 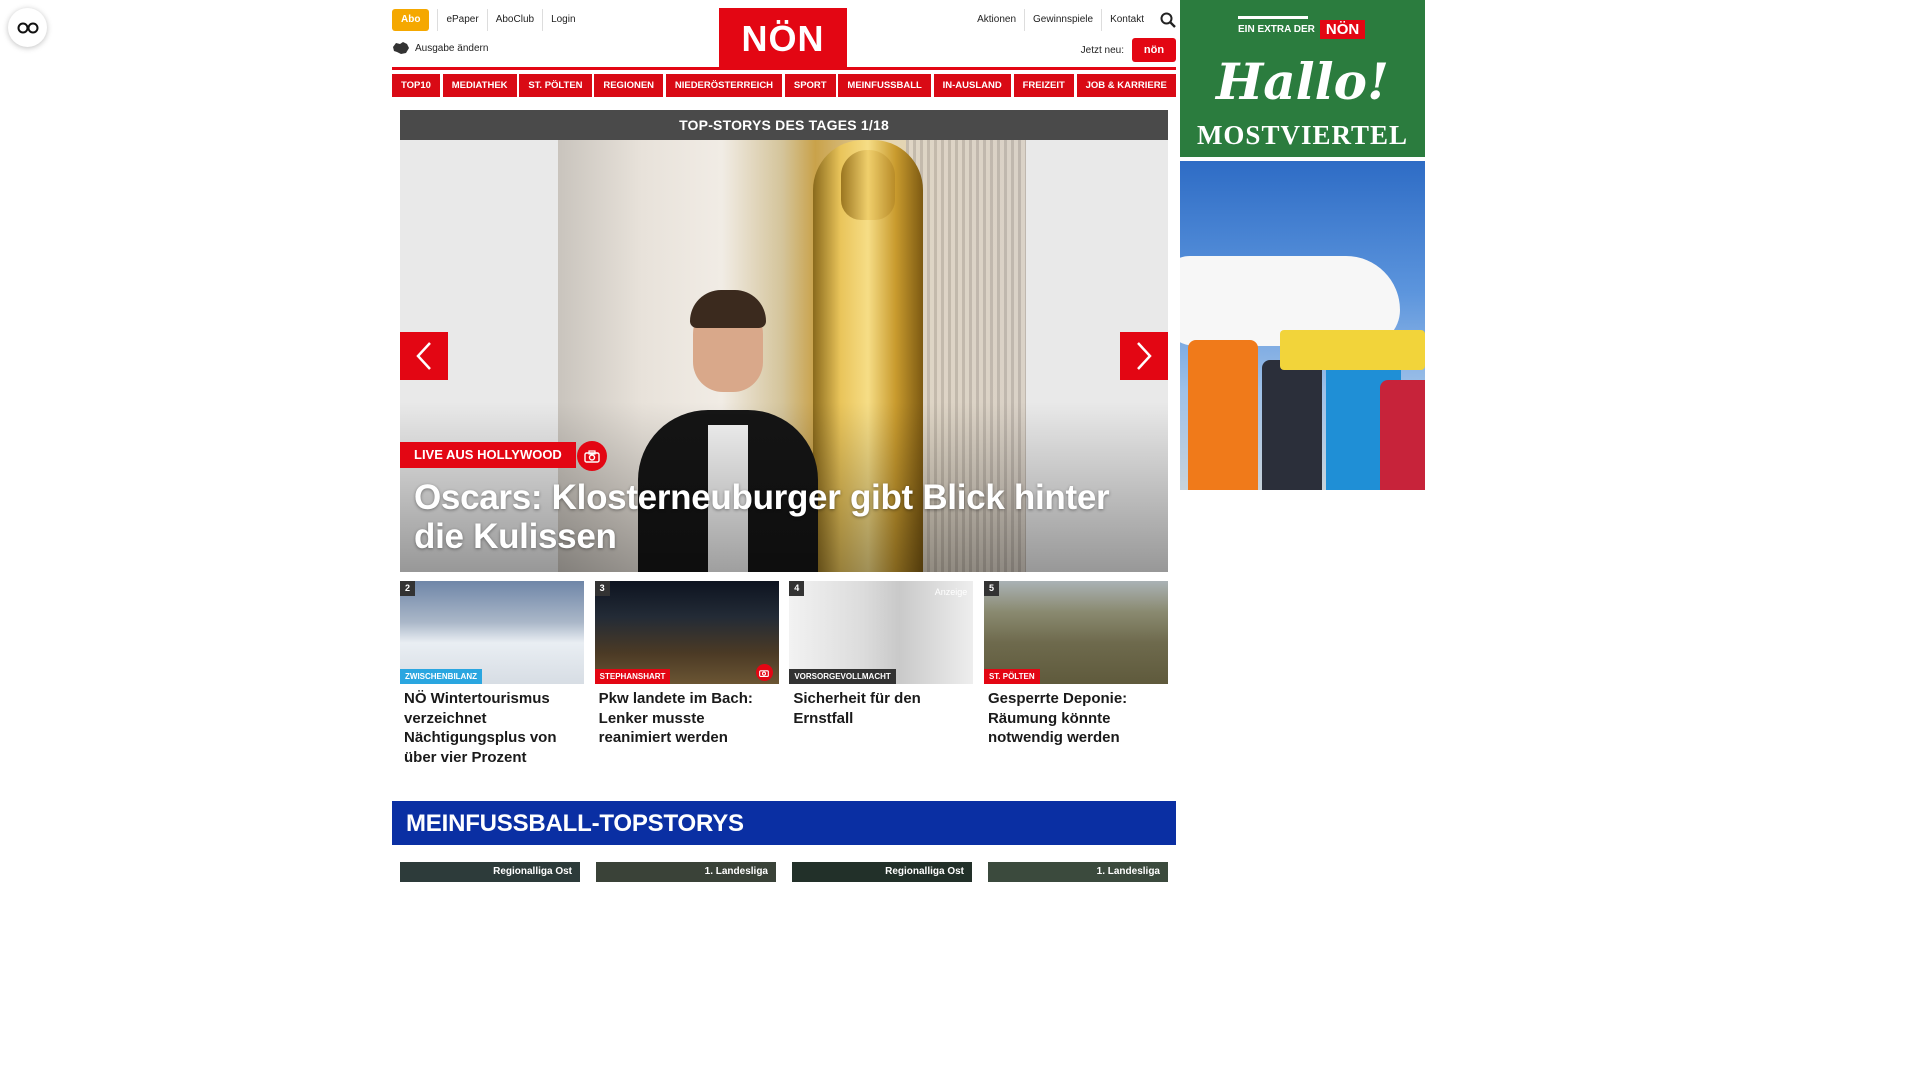 I want to click on story-image: 5 ST. PÖLTEN, so click(x=1075, y=632).